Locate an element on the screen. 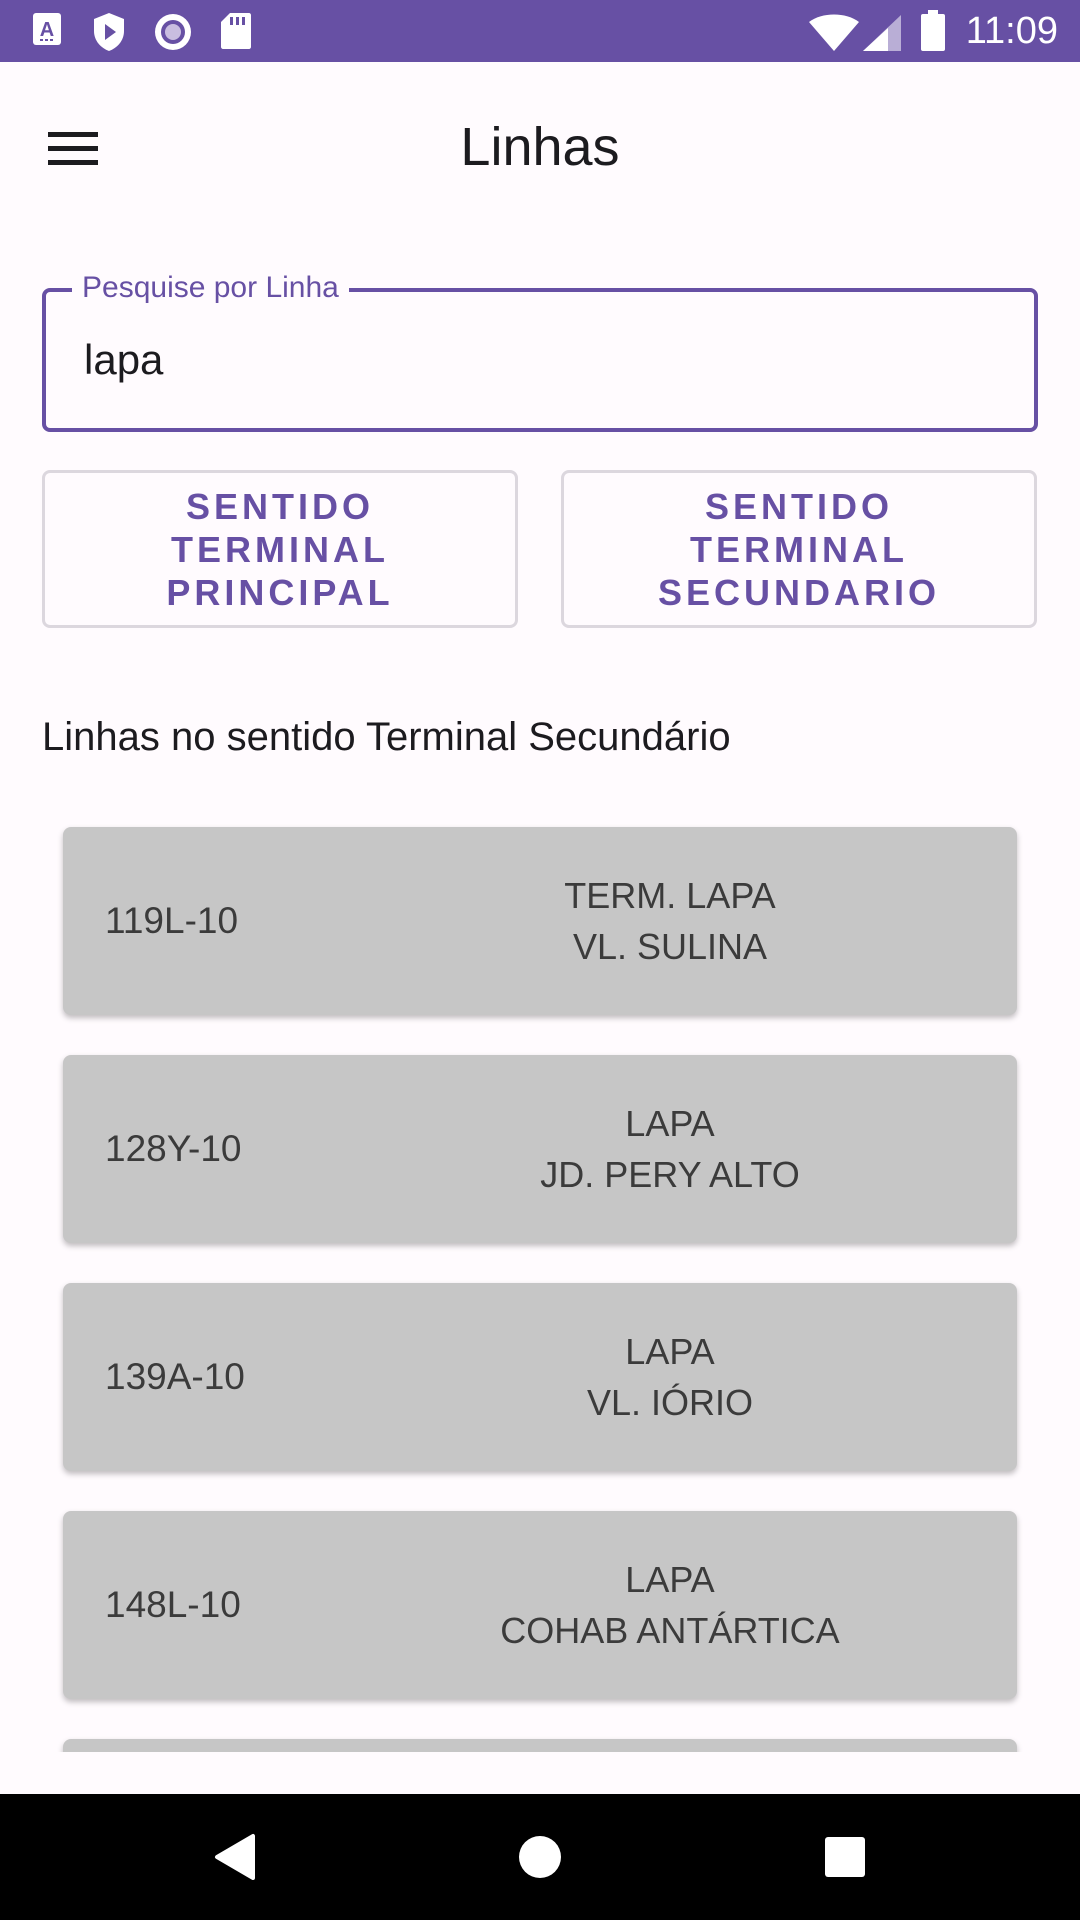 Image resolution: width=1080 pixels, height=1920 pixels. recents-button is located at coordinates (845, 1857).